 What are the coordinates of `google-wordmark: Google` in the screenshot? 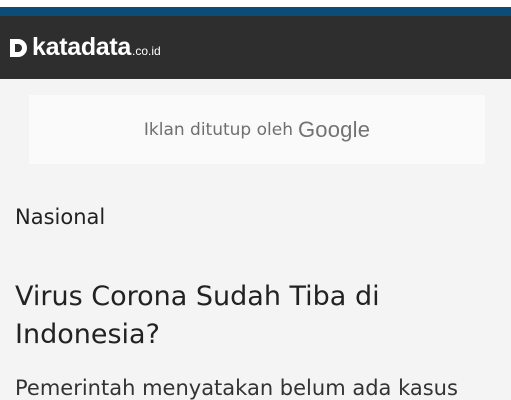 It's located at (334, 129).